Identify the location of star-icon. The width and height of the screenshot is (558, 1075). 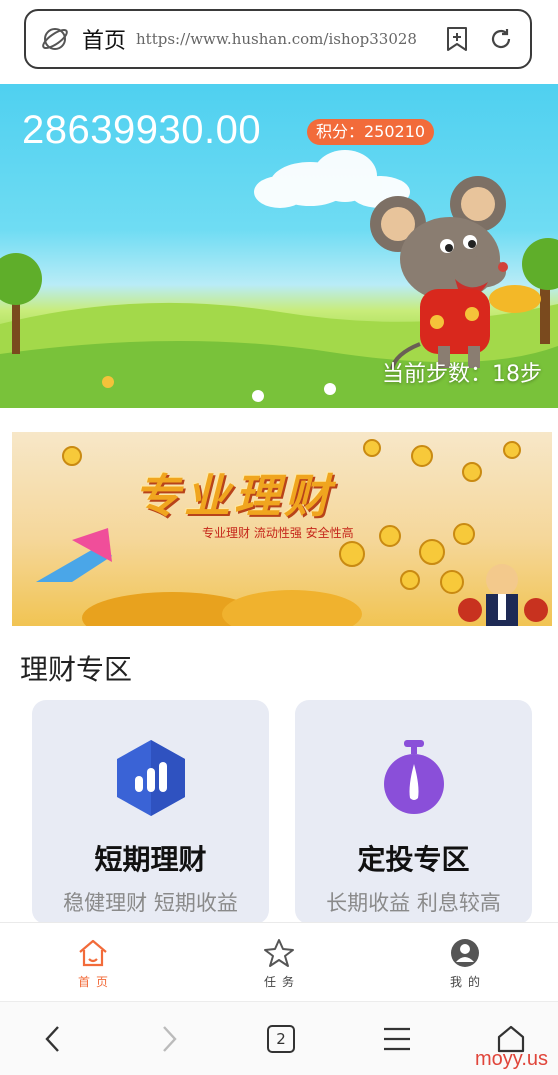
(279, 953).